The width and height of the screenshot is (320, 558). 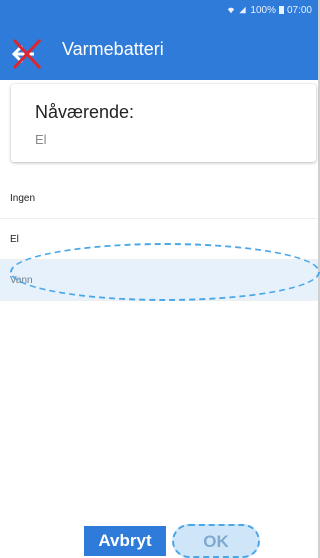 What do you see at coordinates (165, 272) in the screenshot?
I see `annotation-highlight` at bounding box center [165, 272].